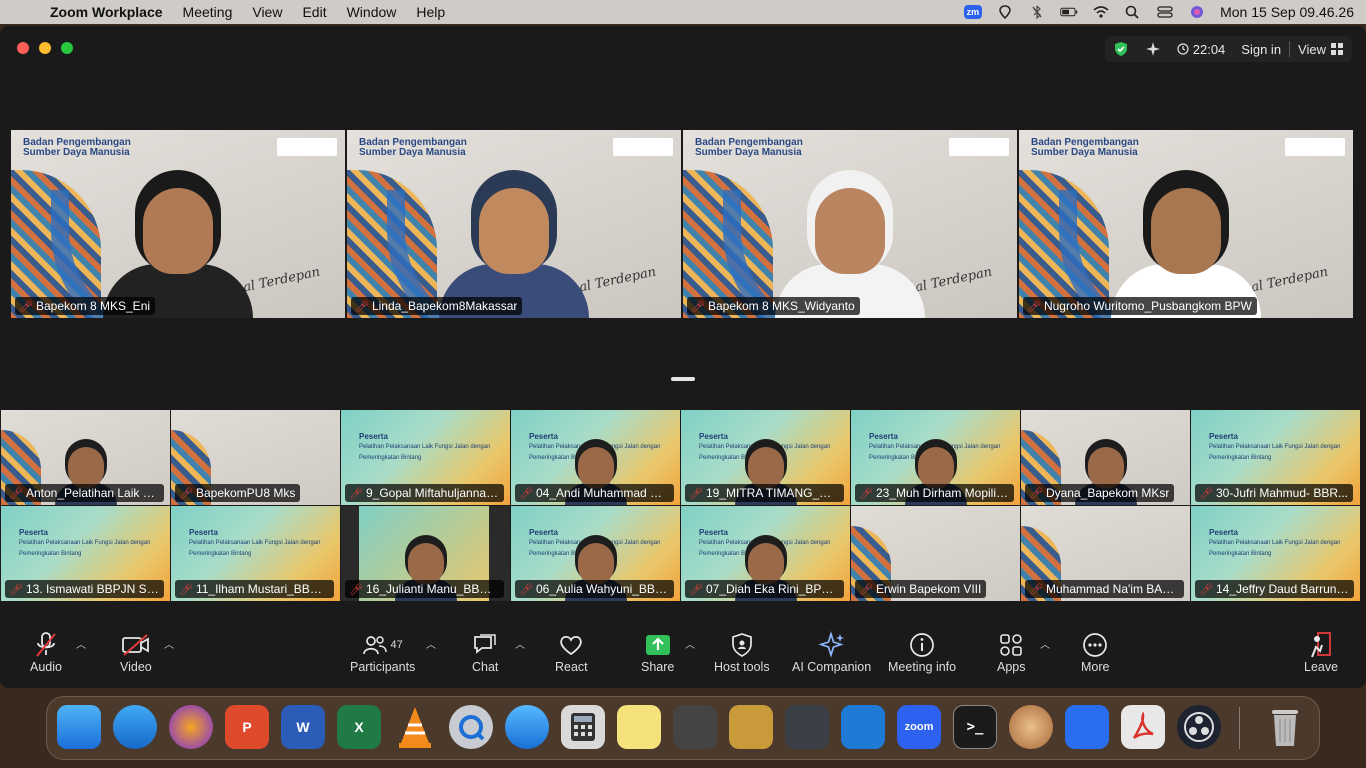 The width and height of the screenshot is (1366, 768). I want to click on menu-edit: Edit, so click(314, 12).